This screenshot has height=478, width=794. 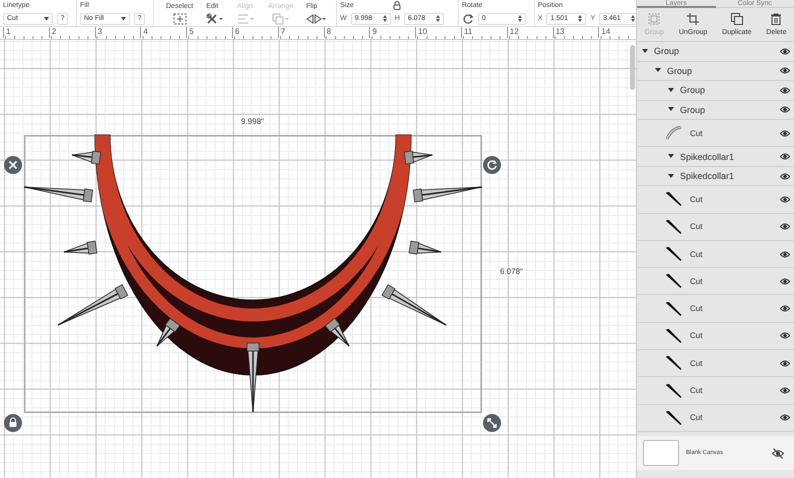 I want to click on rotate-icon, so click(x=468, y=18).